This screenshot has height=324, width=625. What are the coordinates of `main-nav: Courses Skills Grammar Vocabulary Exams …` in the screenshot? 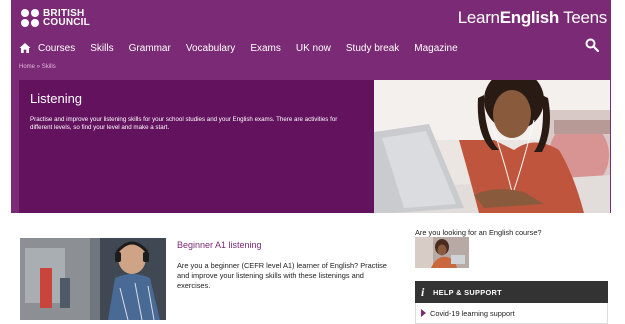 It's located at (315, 48).